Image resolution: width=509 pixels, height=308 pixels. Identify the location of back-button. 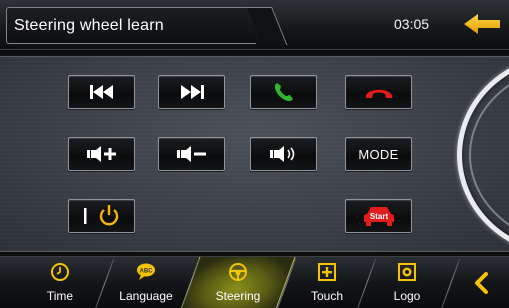
(482, 24).